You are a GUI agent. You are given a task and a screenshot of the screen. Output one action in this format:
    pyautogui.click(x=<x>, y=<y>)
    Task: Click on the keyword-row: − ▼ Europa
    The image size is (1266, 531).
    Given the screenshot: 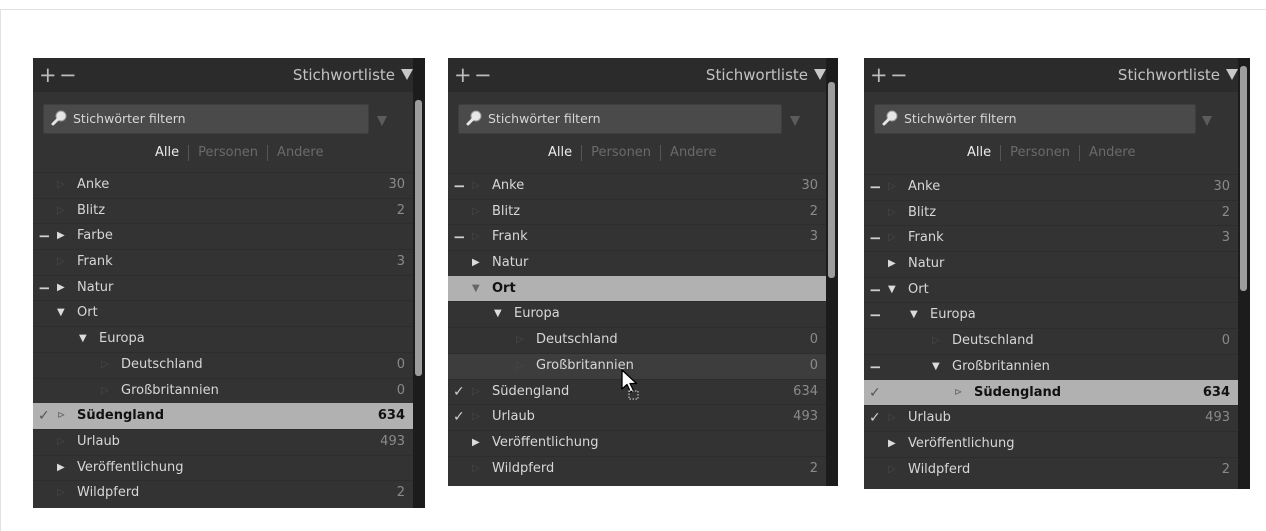 What is the action you would take?
    pyautogui.click(x=1051, y=315)
    